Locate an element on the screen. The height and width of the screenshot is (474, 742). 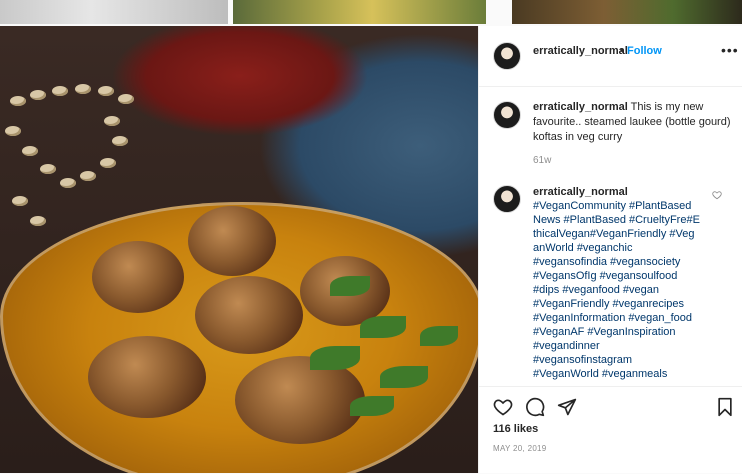
share-icon is located at coordinates (567, 407).